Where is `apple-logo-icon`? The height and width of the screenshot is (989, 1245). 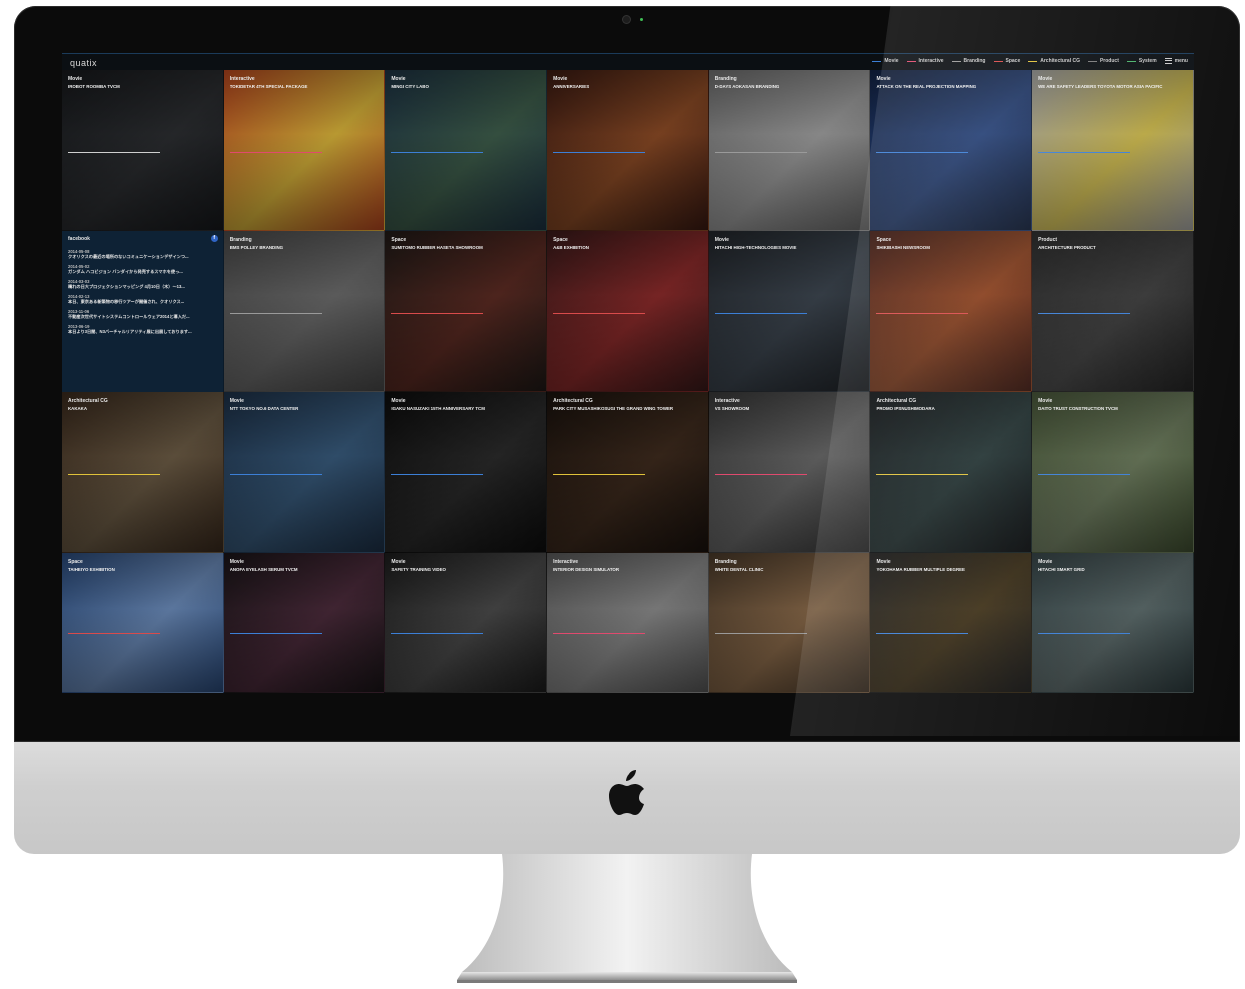
apple-logo-icon is located at coordinates (626, 792).